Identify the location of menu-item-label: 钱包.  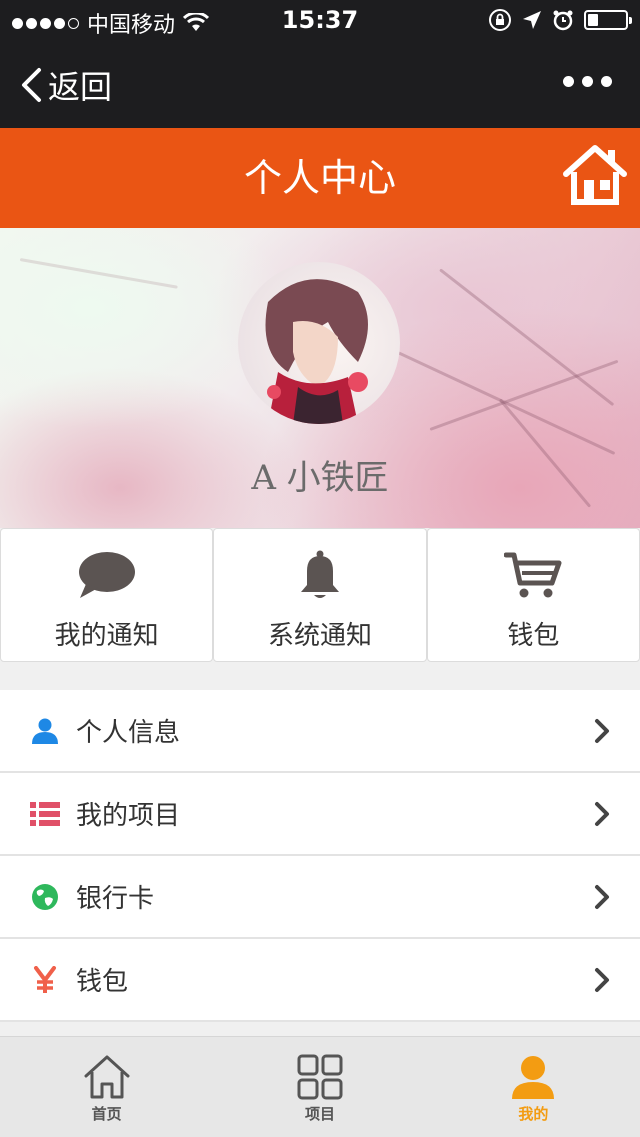
(102, 982).